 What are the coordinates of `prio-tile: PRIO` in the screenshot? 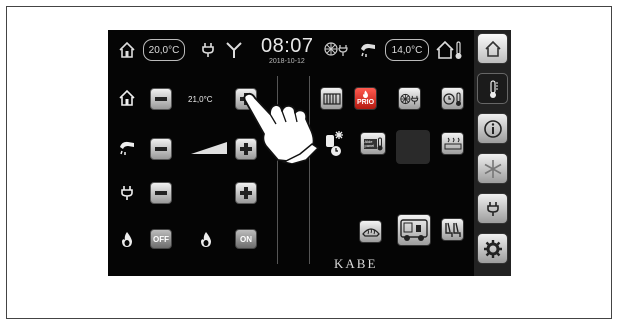 It's located at (365, 98).